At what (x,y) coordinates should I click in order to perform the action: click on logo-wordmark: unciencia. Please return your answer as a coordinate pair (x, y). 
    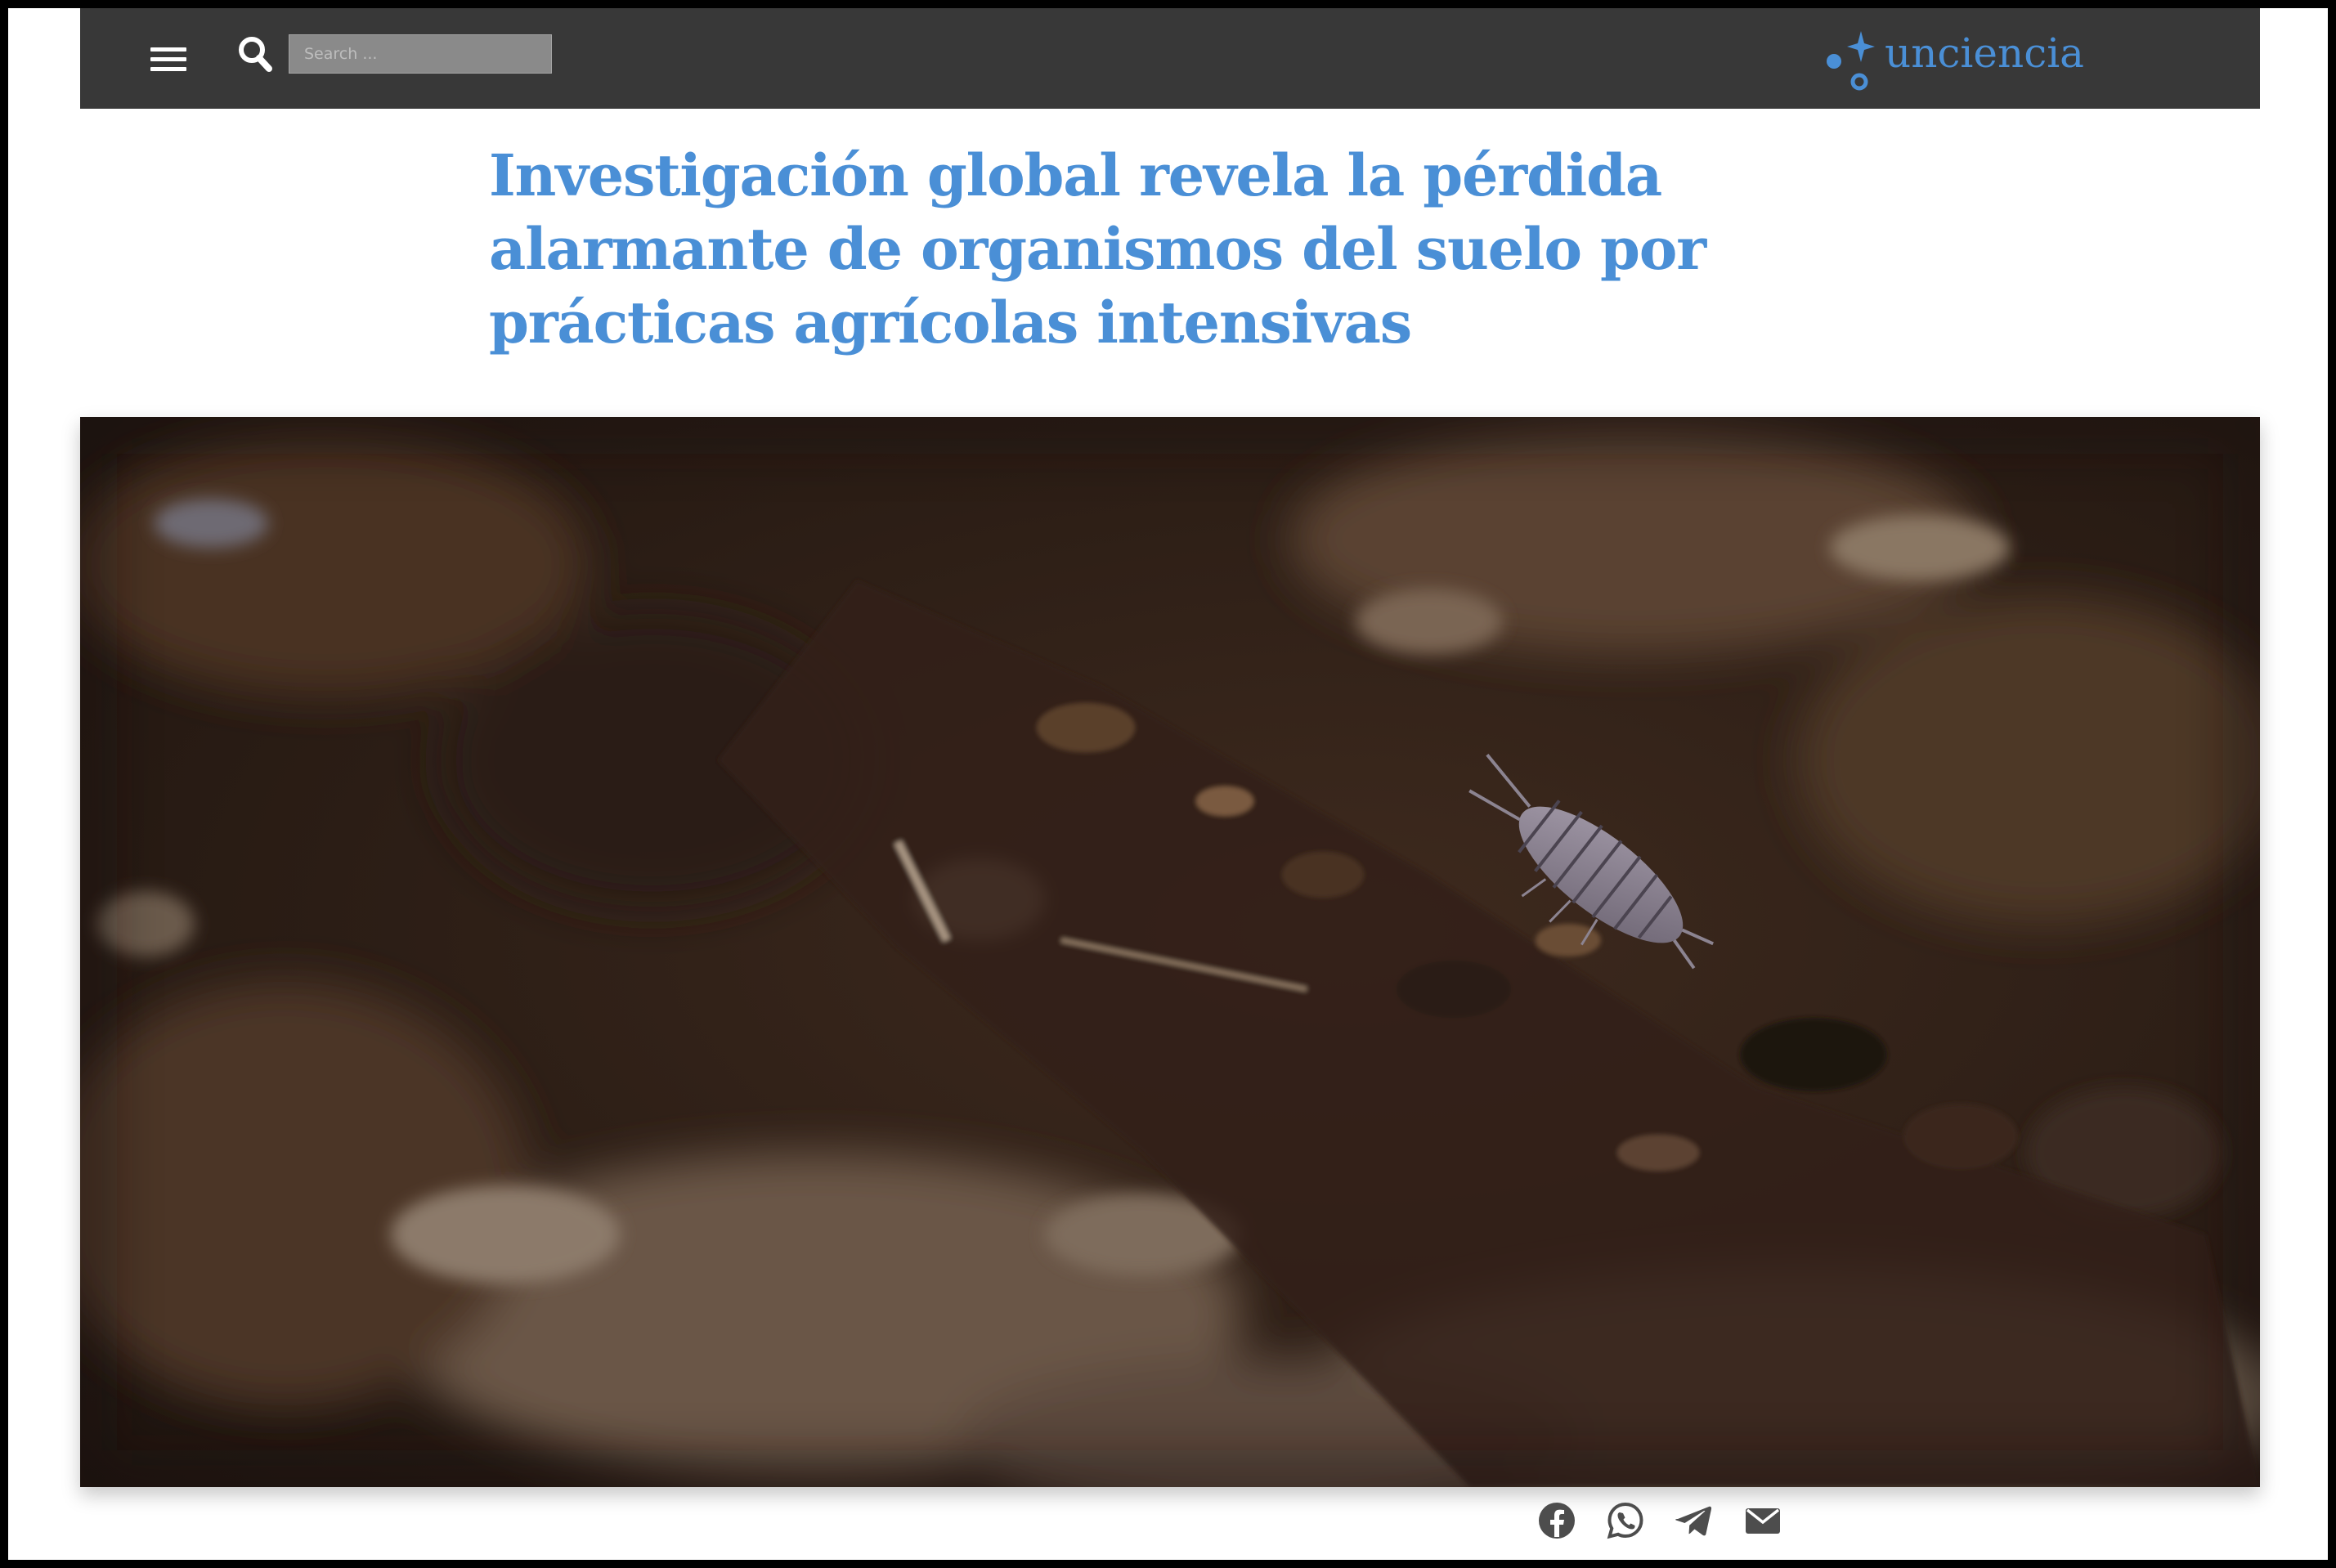
    Looking at the image, I should click on (1985, 53).